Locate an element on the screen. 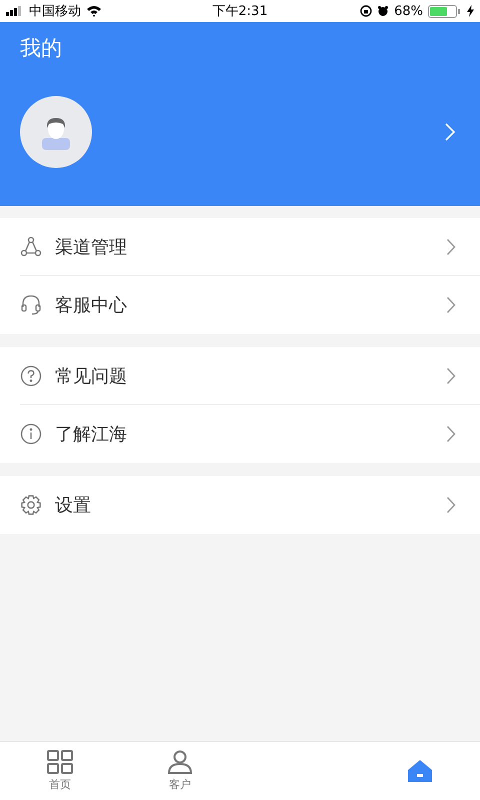  info-icon is located at coordinates (31, 434).